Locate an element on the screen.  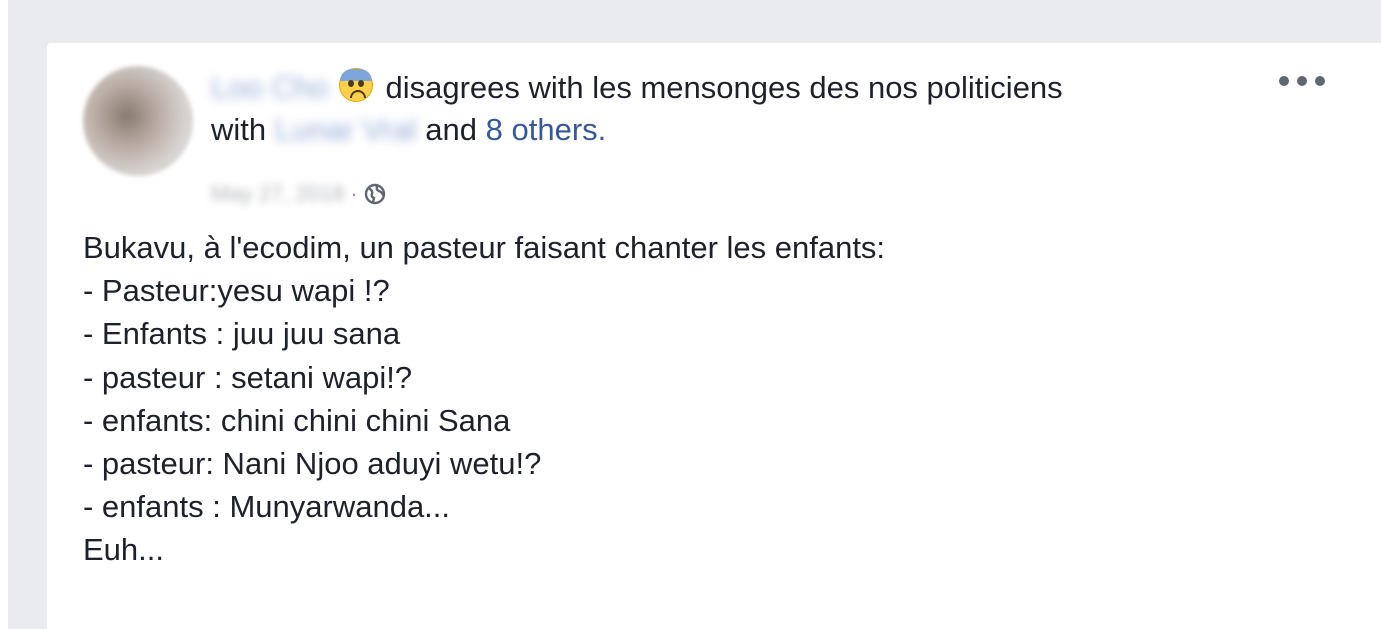
post-meta: May 27, 2018 · is located at coordinates (298, 194).